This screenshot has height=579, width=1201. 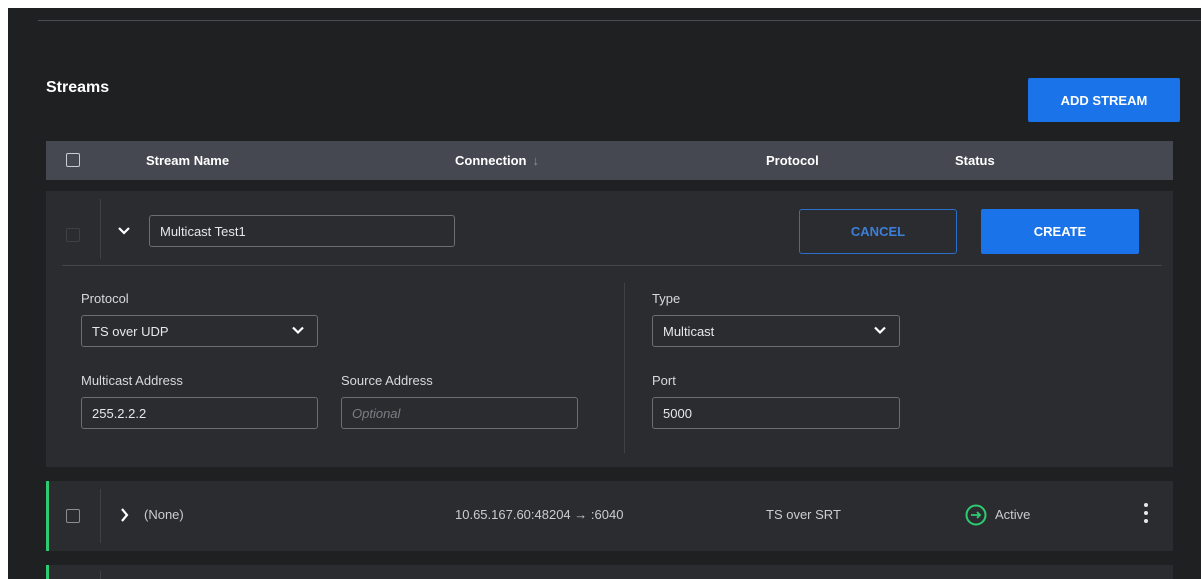 I want to click on column-header-connection-label: Connection, so click(x=491, y=160).